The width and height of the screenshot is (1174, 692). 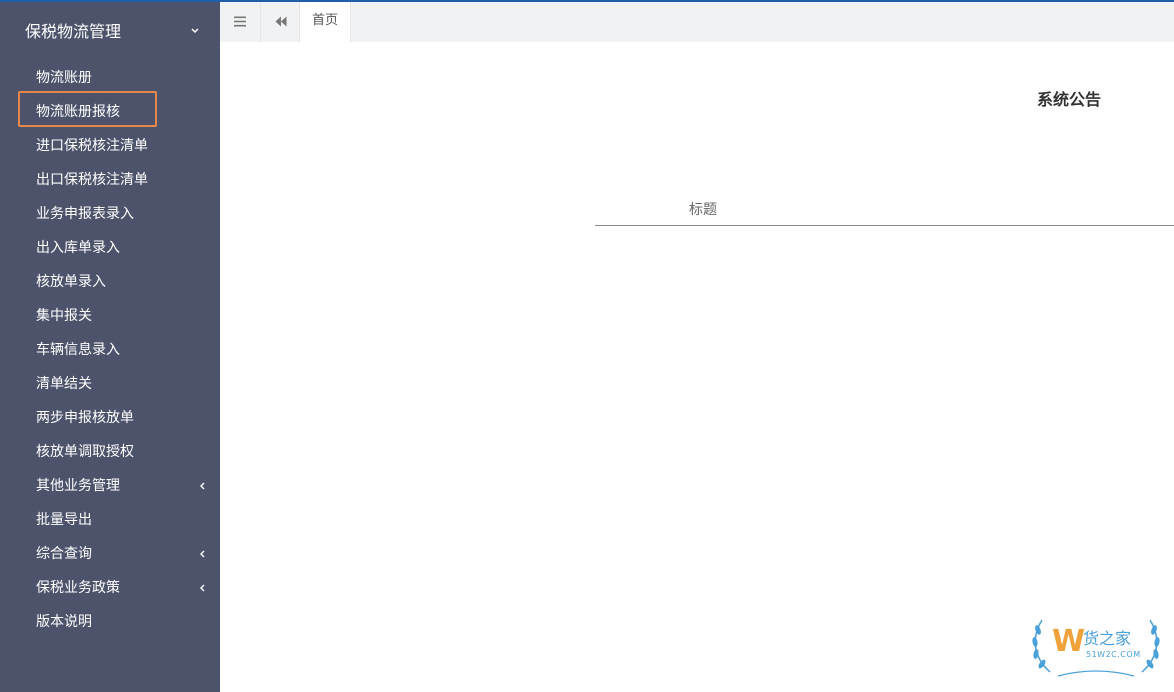 What do you see at coordinates (110, 316) in the screenshot?
I see `sidebar-item-centralized-declaration: 集中报关` at bounding box center [110, 316].